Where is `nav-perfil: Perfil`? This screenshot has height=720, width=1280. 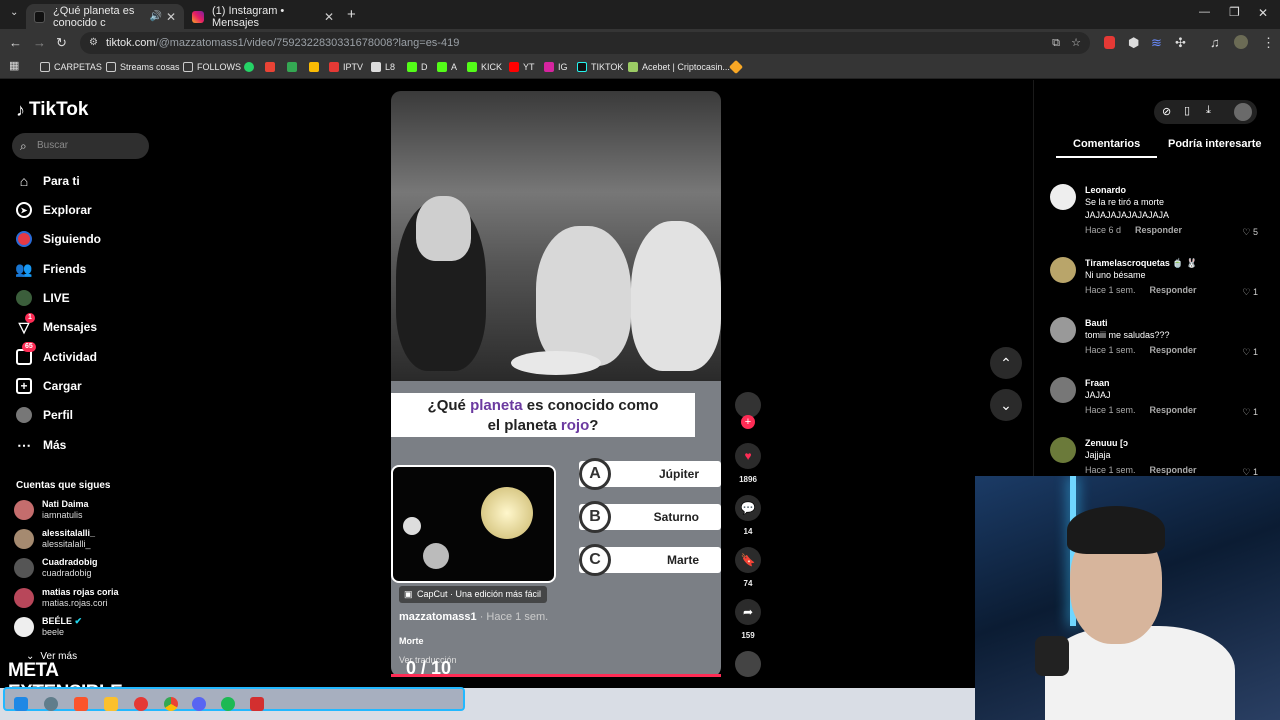
nav-perfil: Perfil is located at coordinates (44, 415).